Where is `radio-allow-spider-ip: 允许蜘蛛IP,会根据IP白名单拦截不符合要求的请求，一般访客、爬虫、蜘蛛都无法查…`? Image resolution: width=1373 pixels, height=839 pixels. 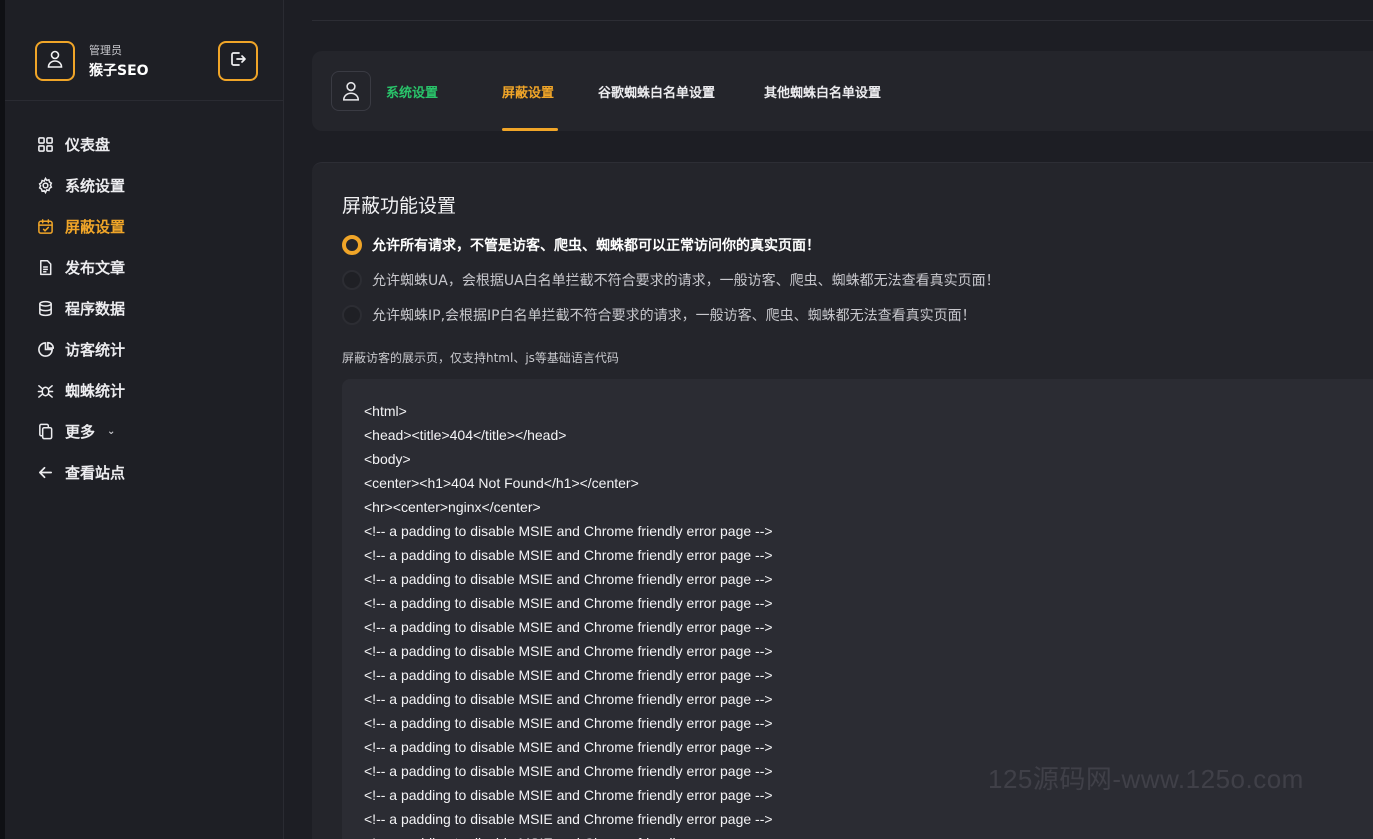
radio-allow-spider-ip: 允许蜘蛛IP,会根据IP白名单拦截不符合要求的请求，一般访客、爬虫、蜘蛛都无法查… is located at coordinates (659, 315).